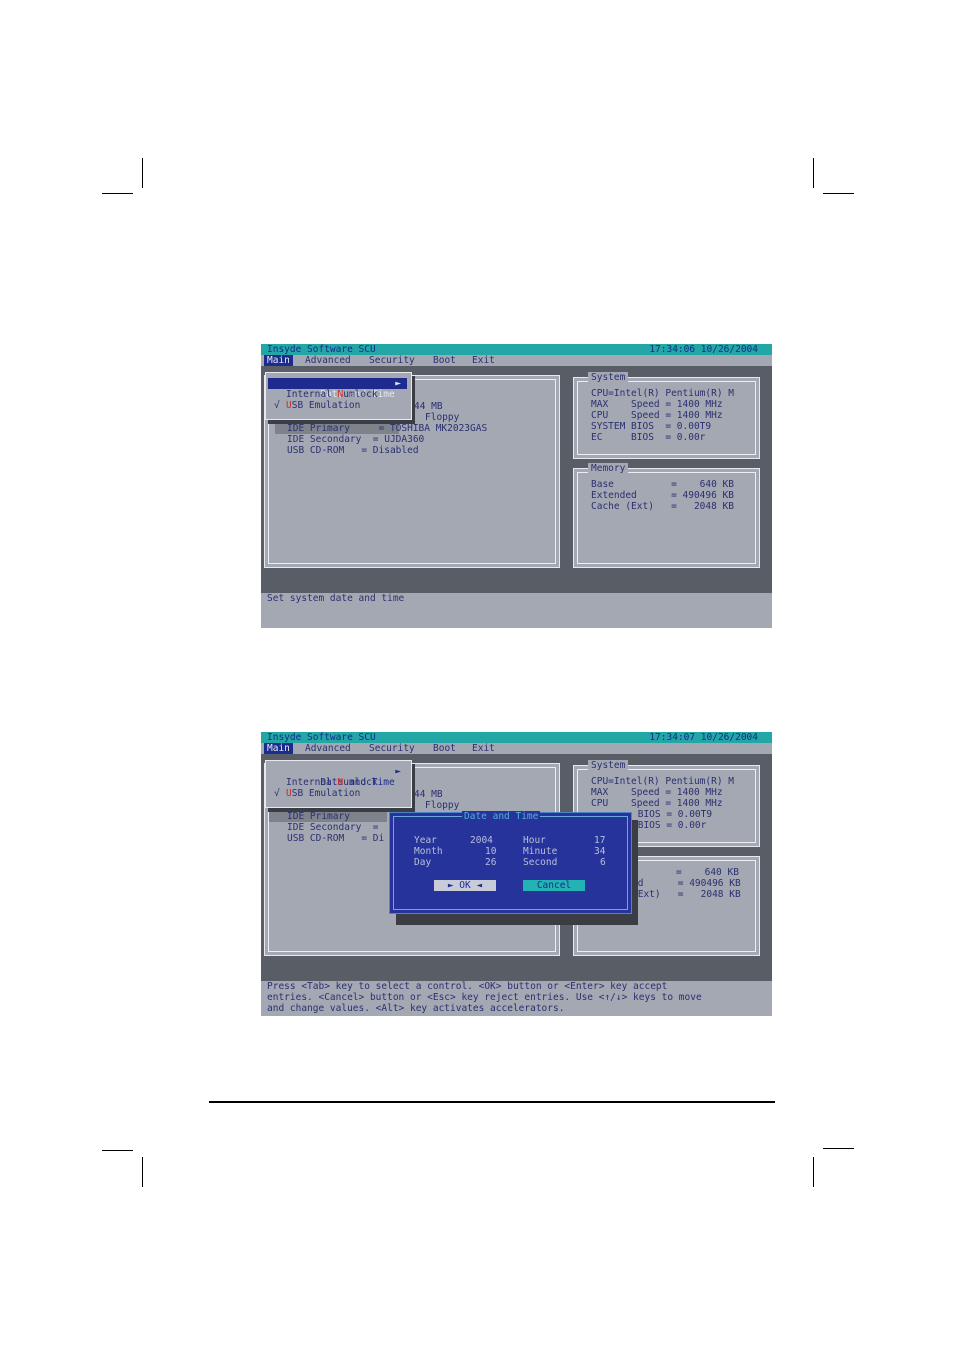 This screenshot has height=1350, width=954. What do you see at coordinates (490, 862) in the screenshot?
I see `day-field: 26` at bounding box center [490, 862].